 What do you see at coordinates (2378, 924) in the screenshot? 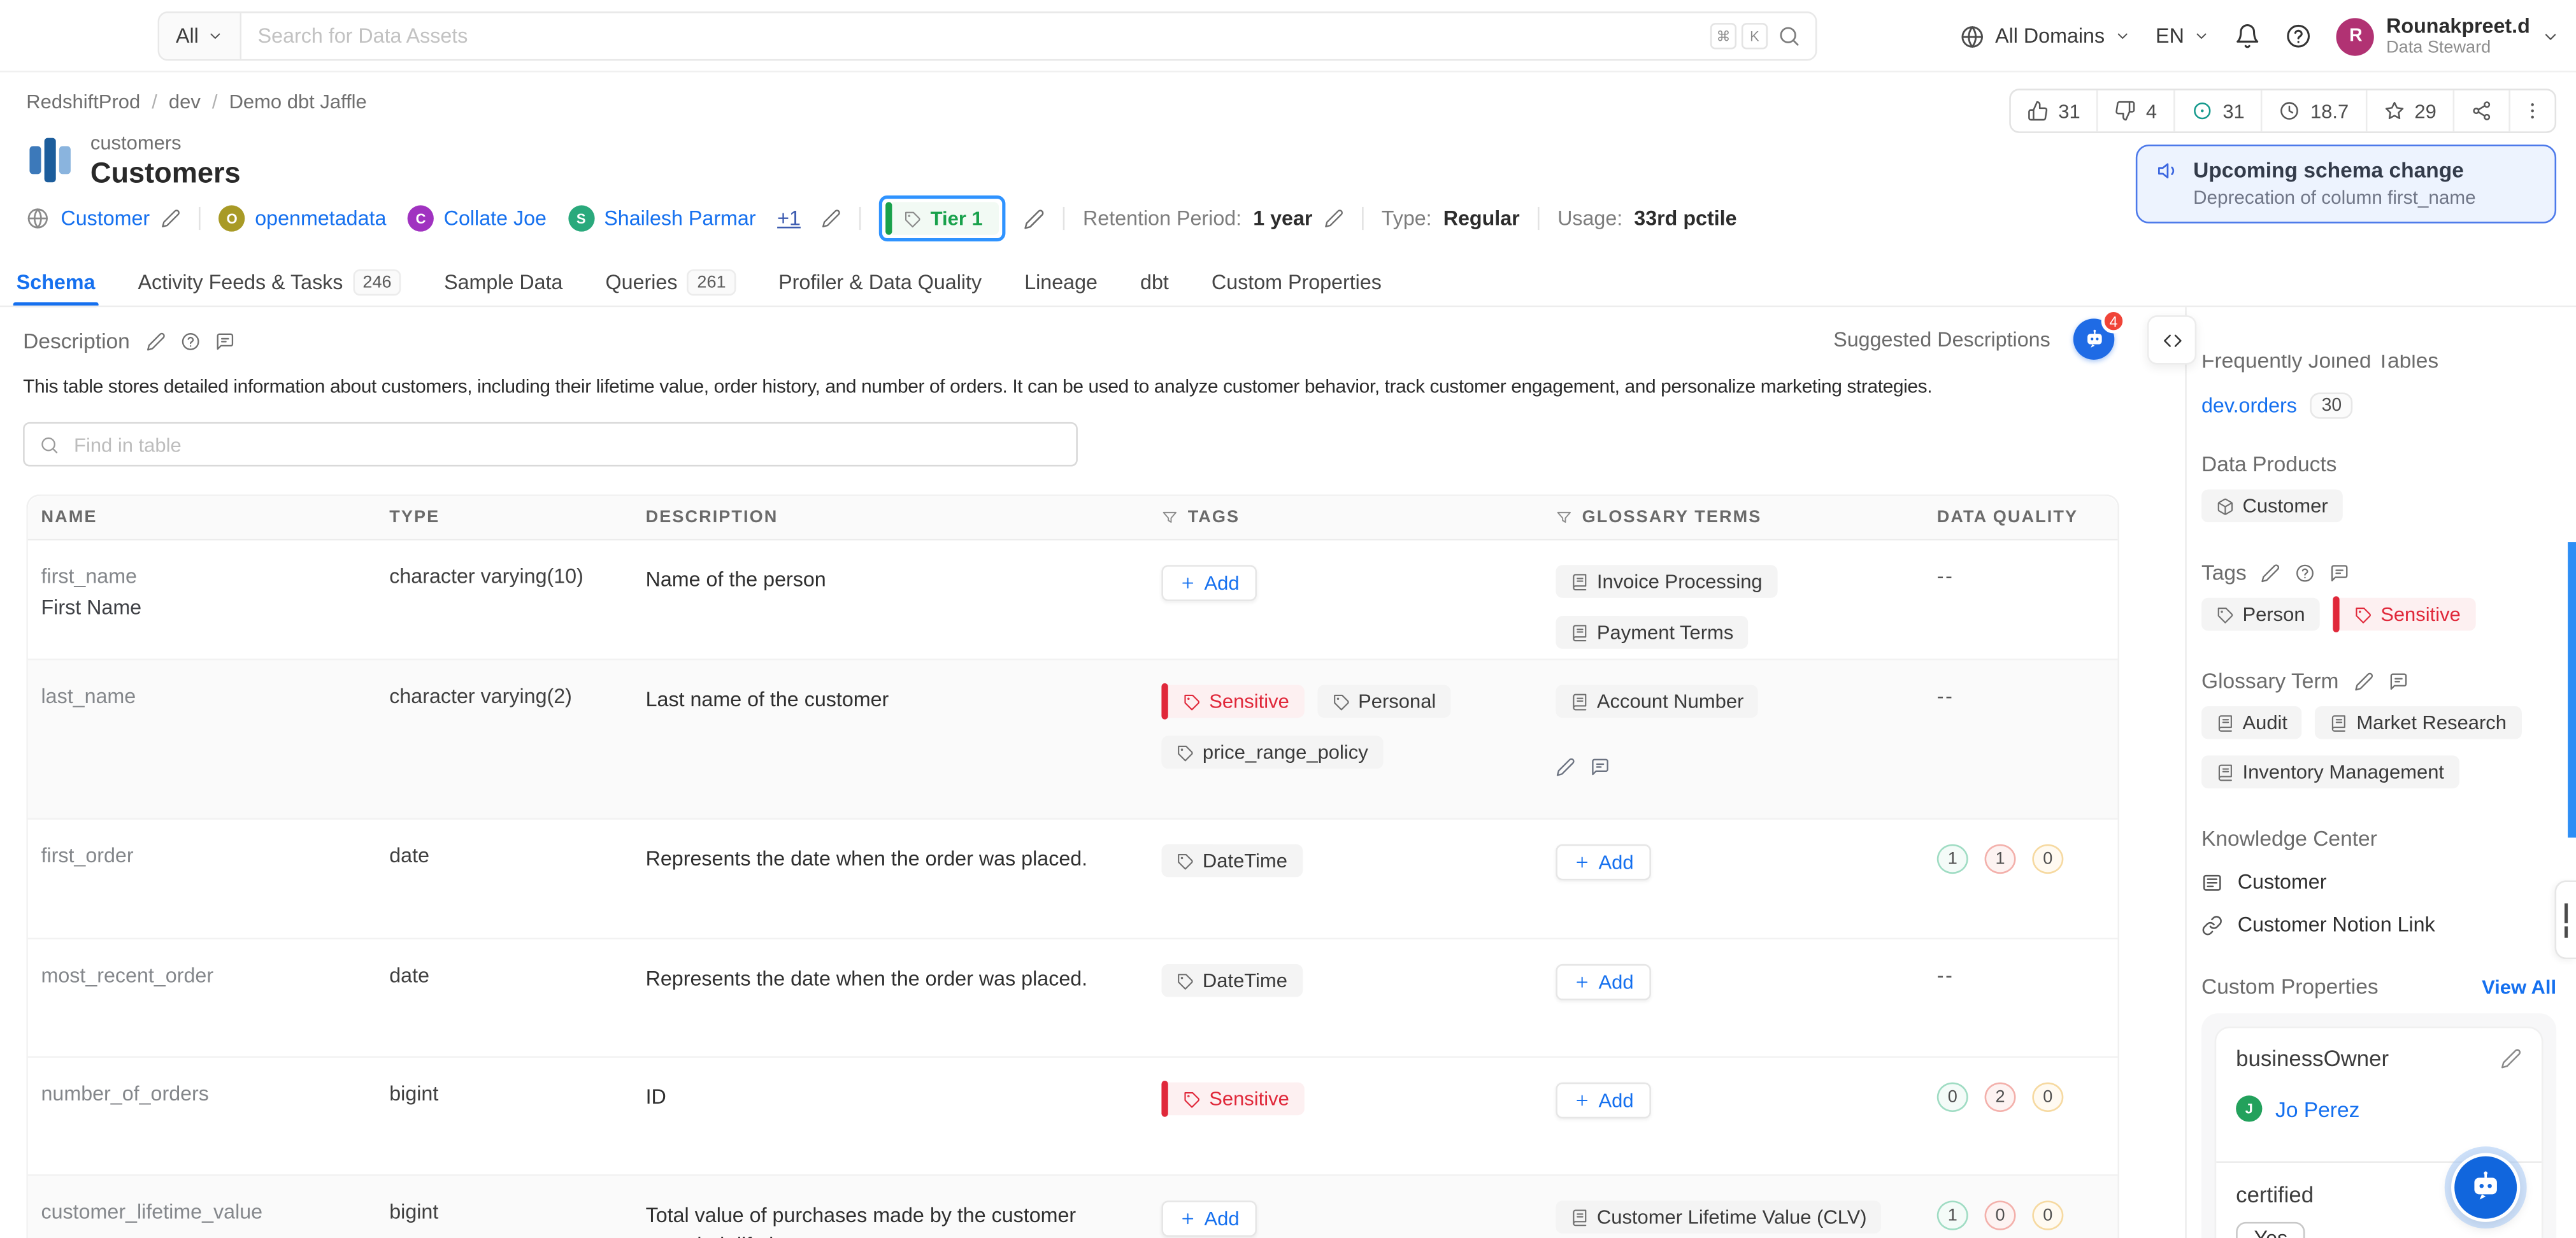
I see `knowledge-link-item: Customer Notion Link` at bounding box center [2378, 924].